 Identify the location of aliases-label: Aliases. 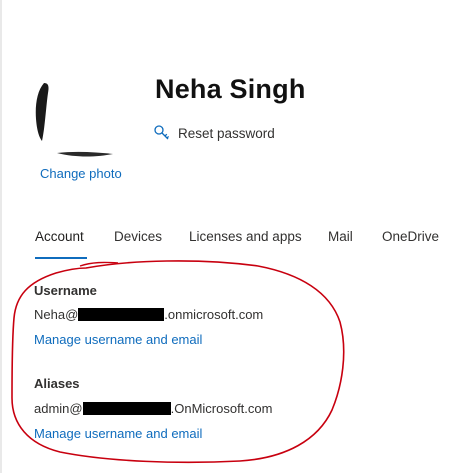
(57, 383).